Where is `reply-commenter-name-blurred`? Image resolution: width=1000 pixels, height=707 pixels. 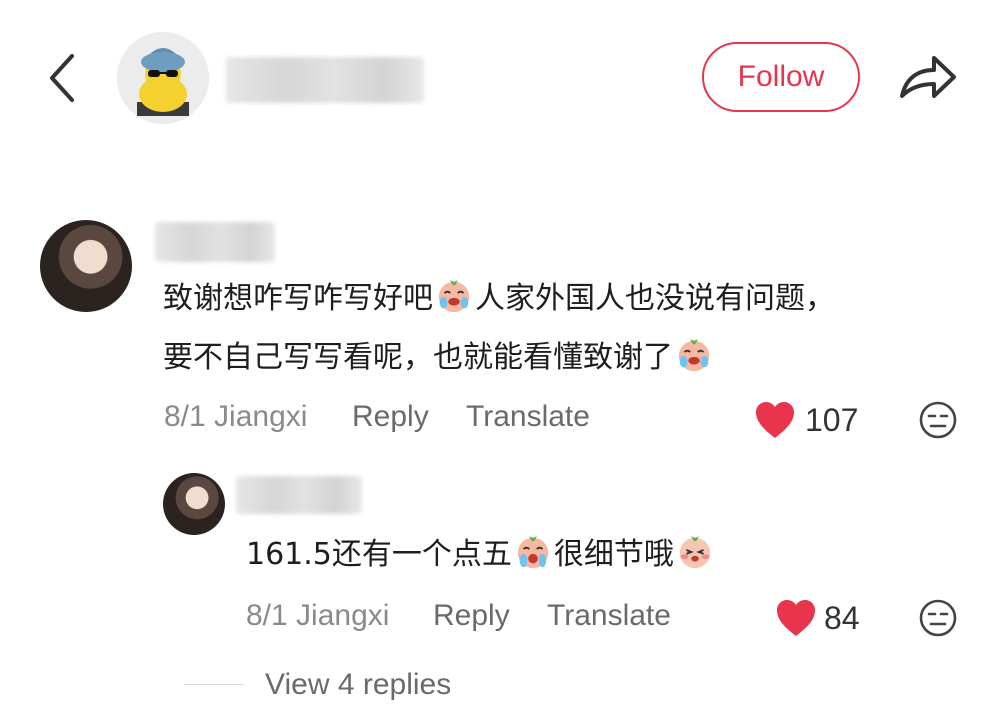 reply-commenter-name-blurred is located at coordinates (299, 495).